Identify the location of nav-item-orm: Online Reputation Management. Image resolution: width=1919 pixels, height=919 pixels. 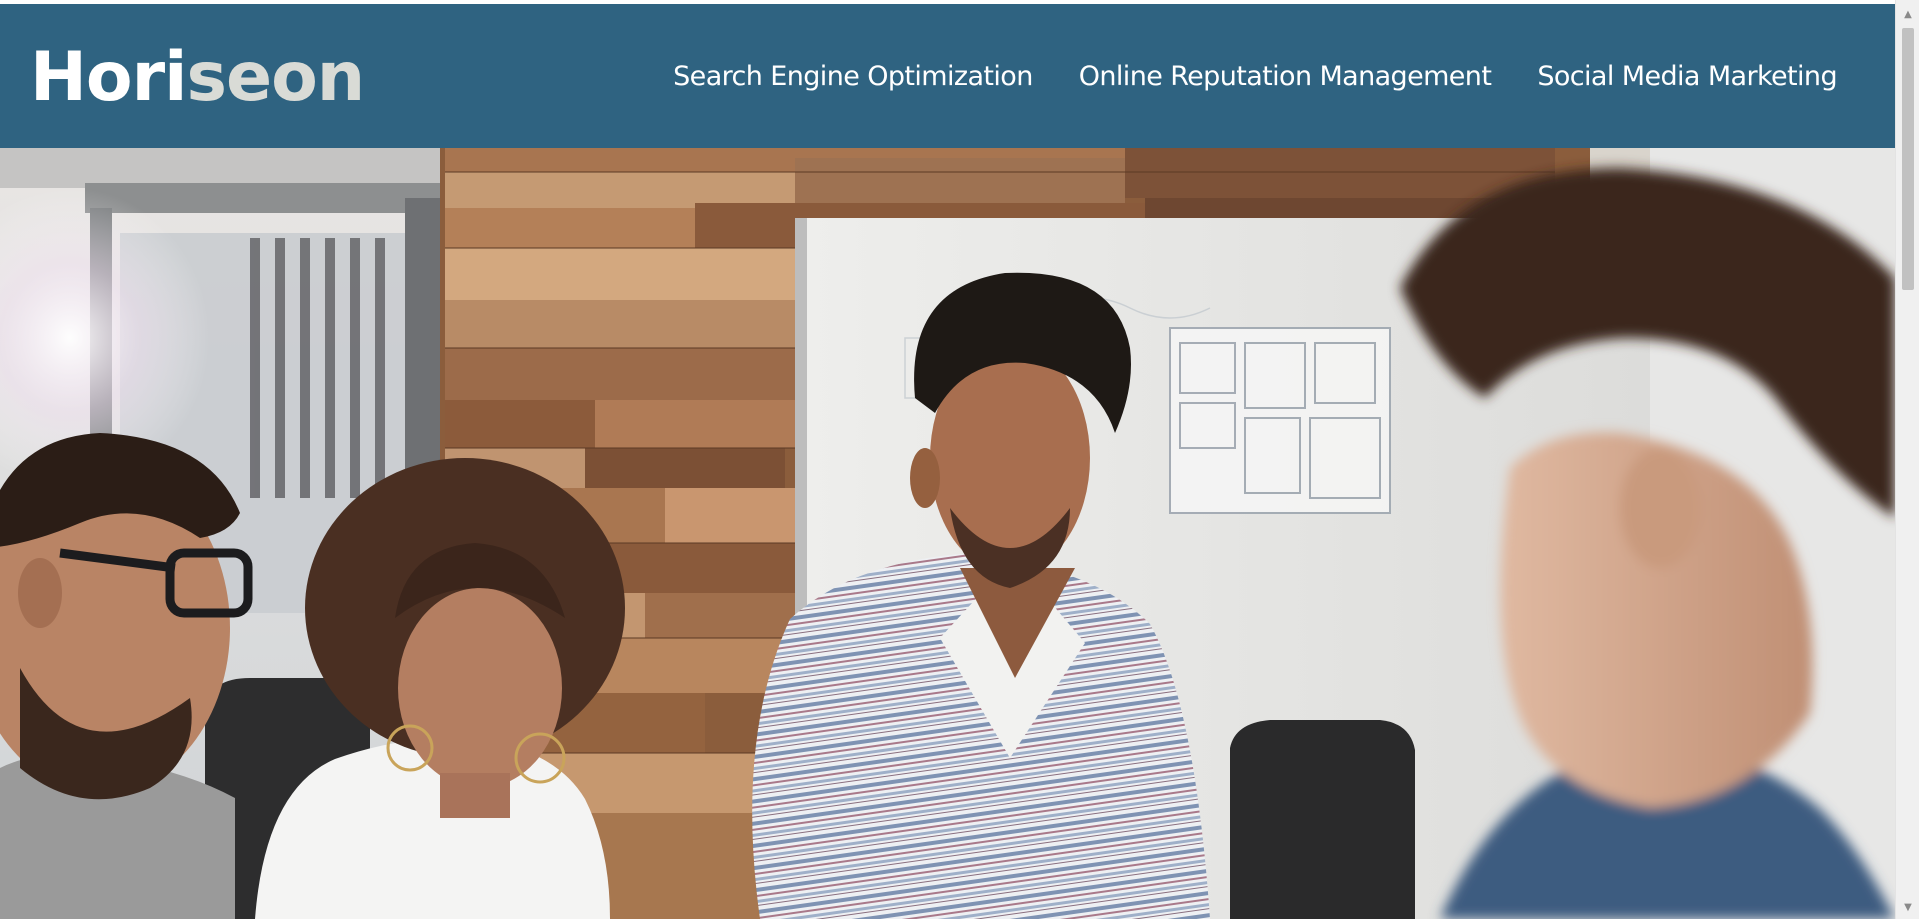
(1285, 76).